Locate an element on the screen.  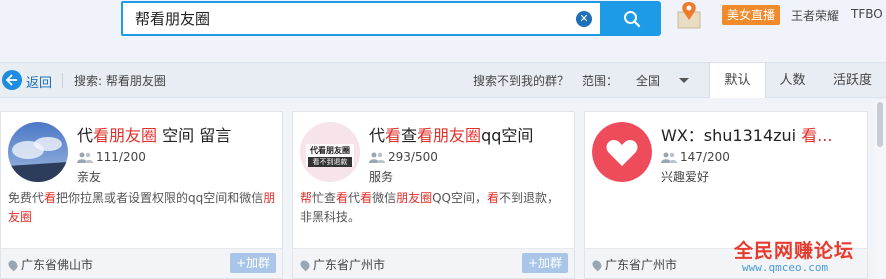
group-description: 免费代看把你拉黑或者设置权限的qq空间和微信朋友圈 is located at coordinates (142, 207).